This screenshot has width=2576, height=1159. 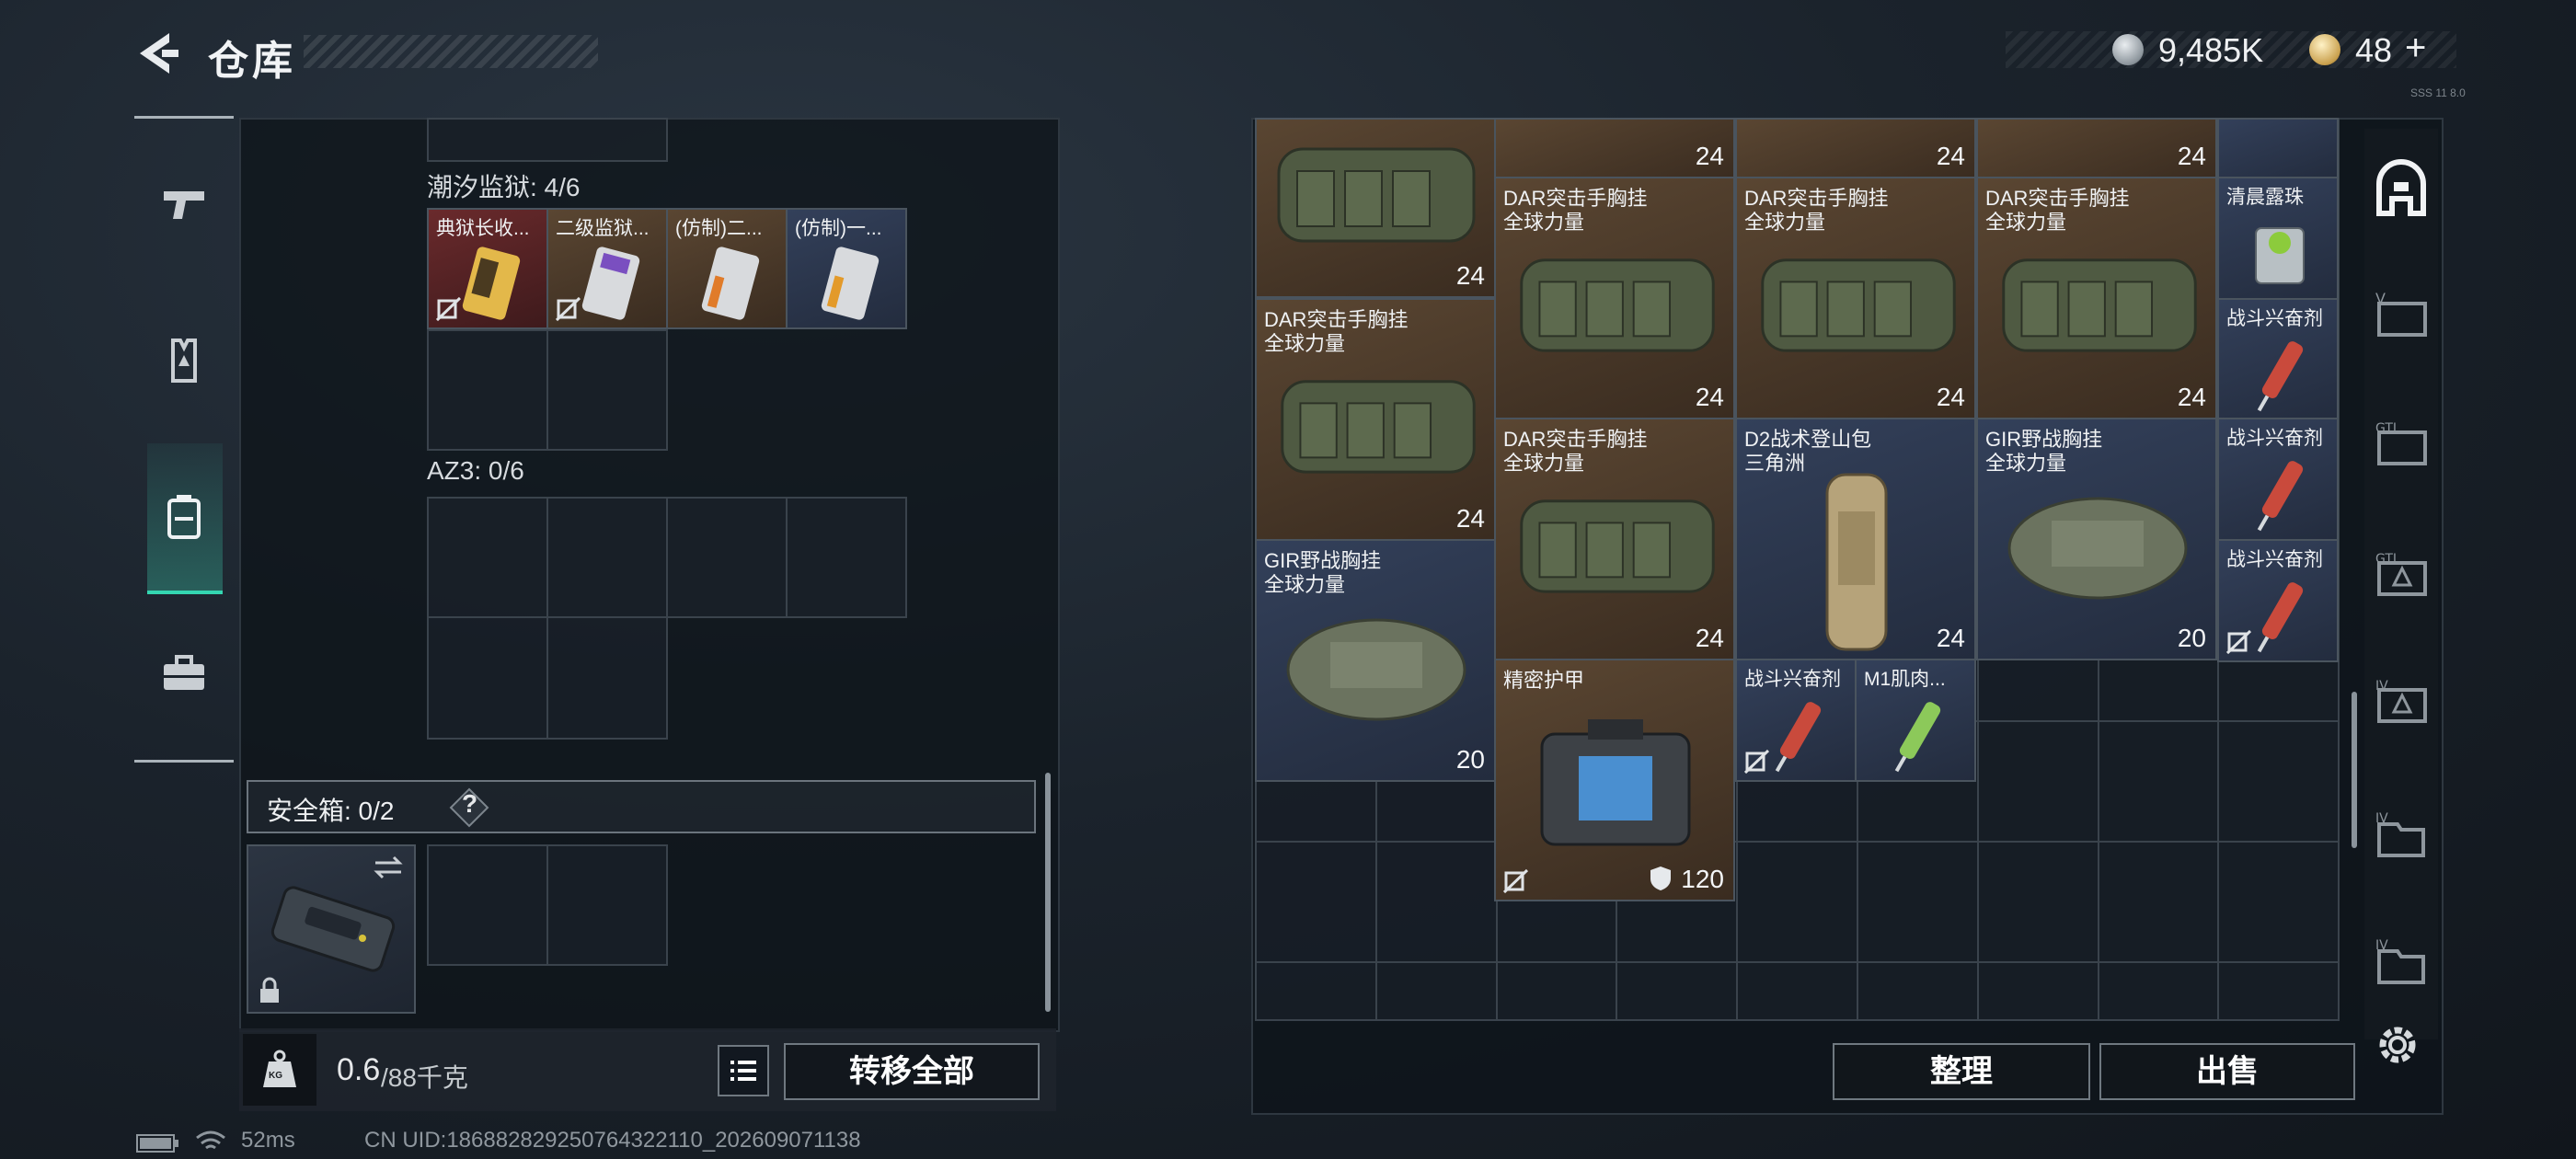 I want to click on pistol-icon, so click(x=184, y=204).